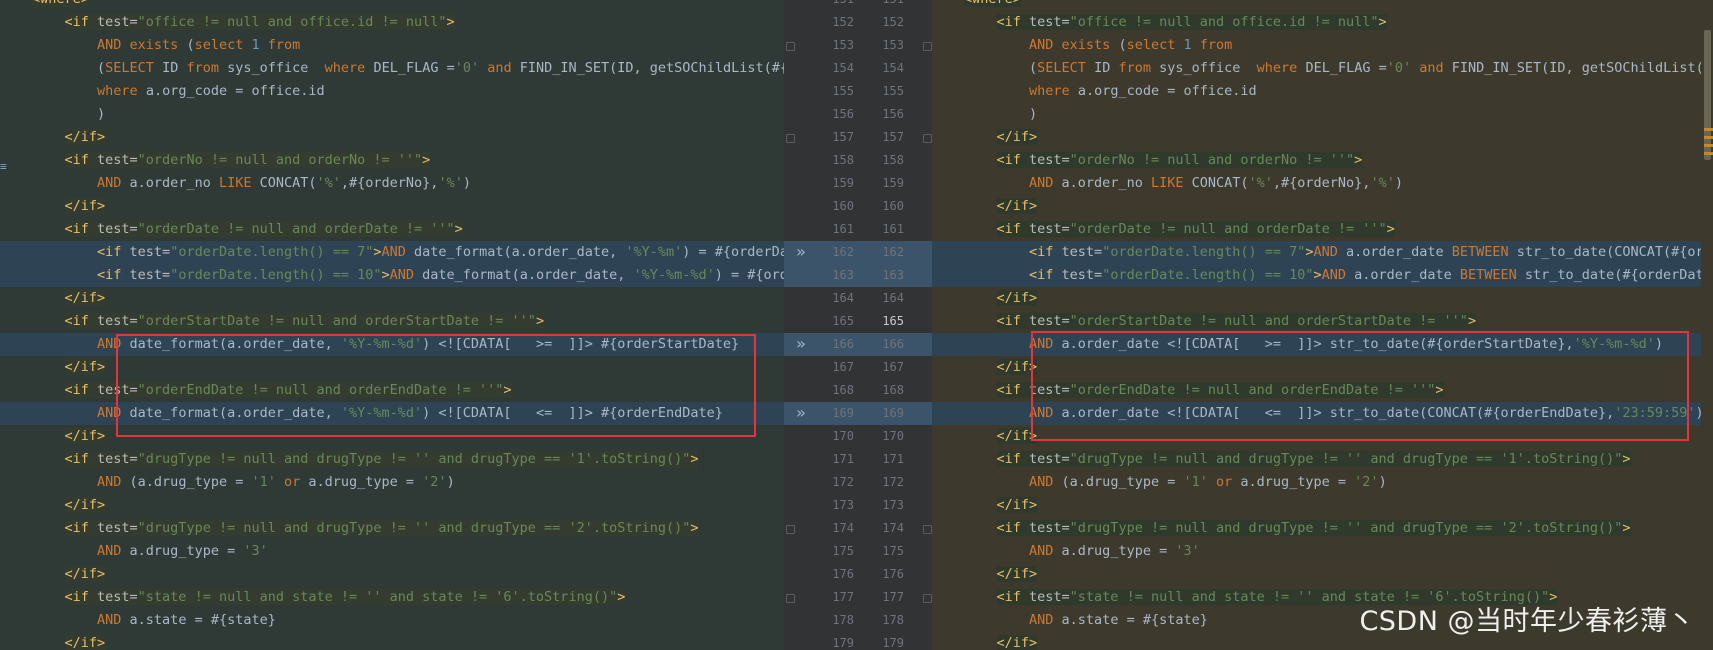  Describe the element at coordinates (1707, 95) in the screenshot. I see `scrollbar-thumb` at that location.